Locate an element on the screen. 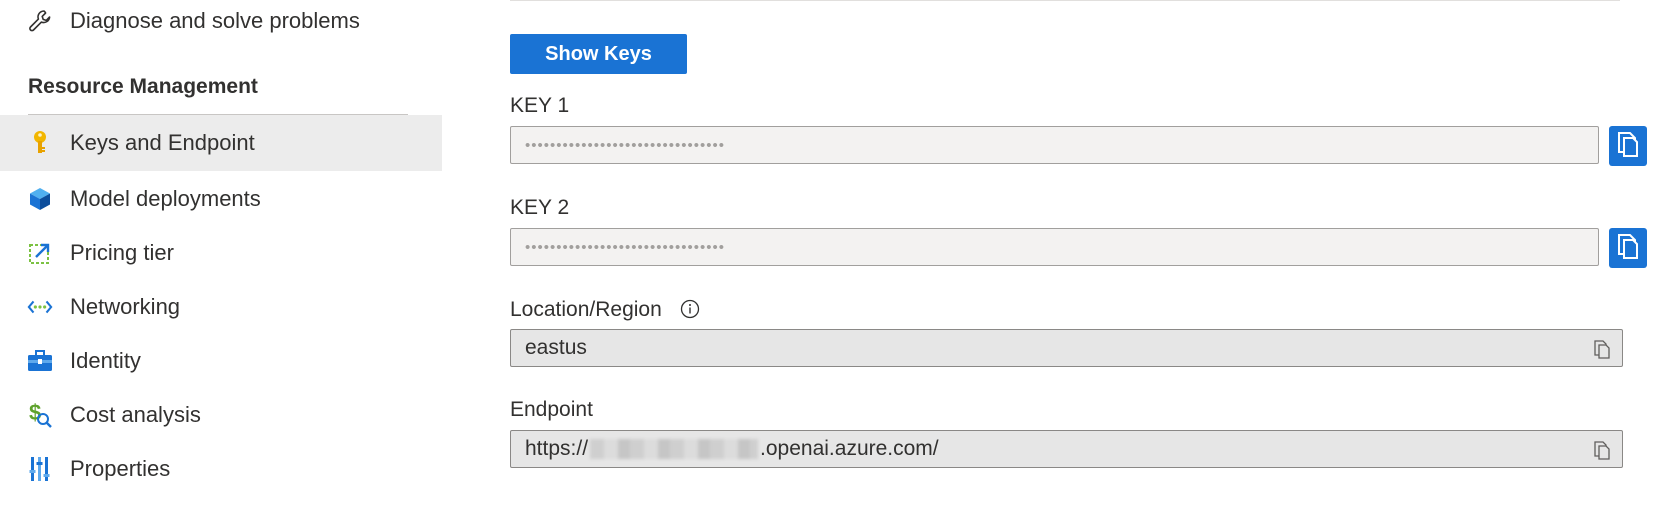 This screenshot has width=1670, height=508. sidebar-item-label: Model deployments is located at coordinates (165, 198).